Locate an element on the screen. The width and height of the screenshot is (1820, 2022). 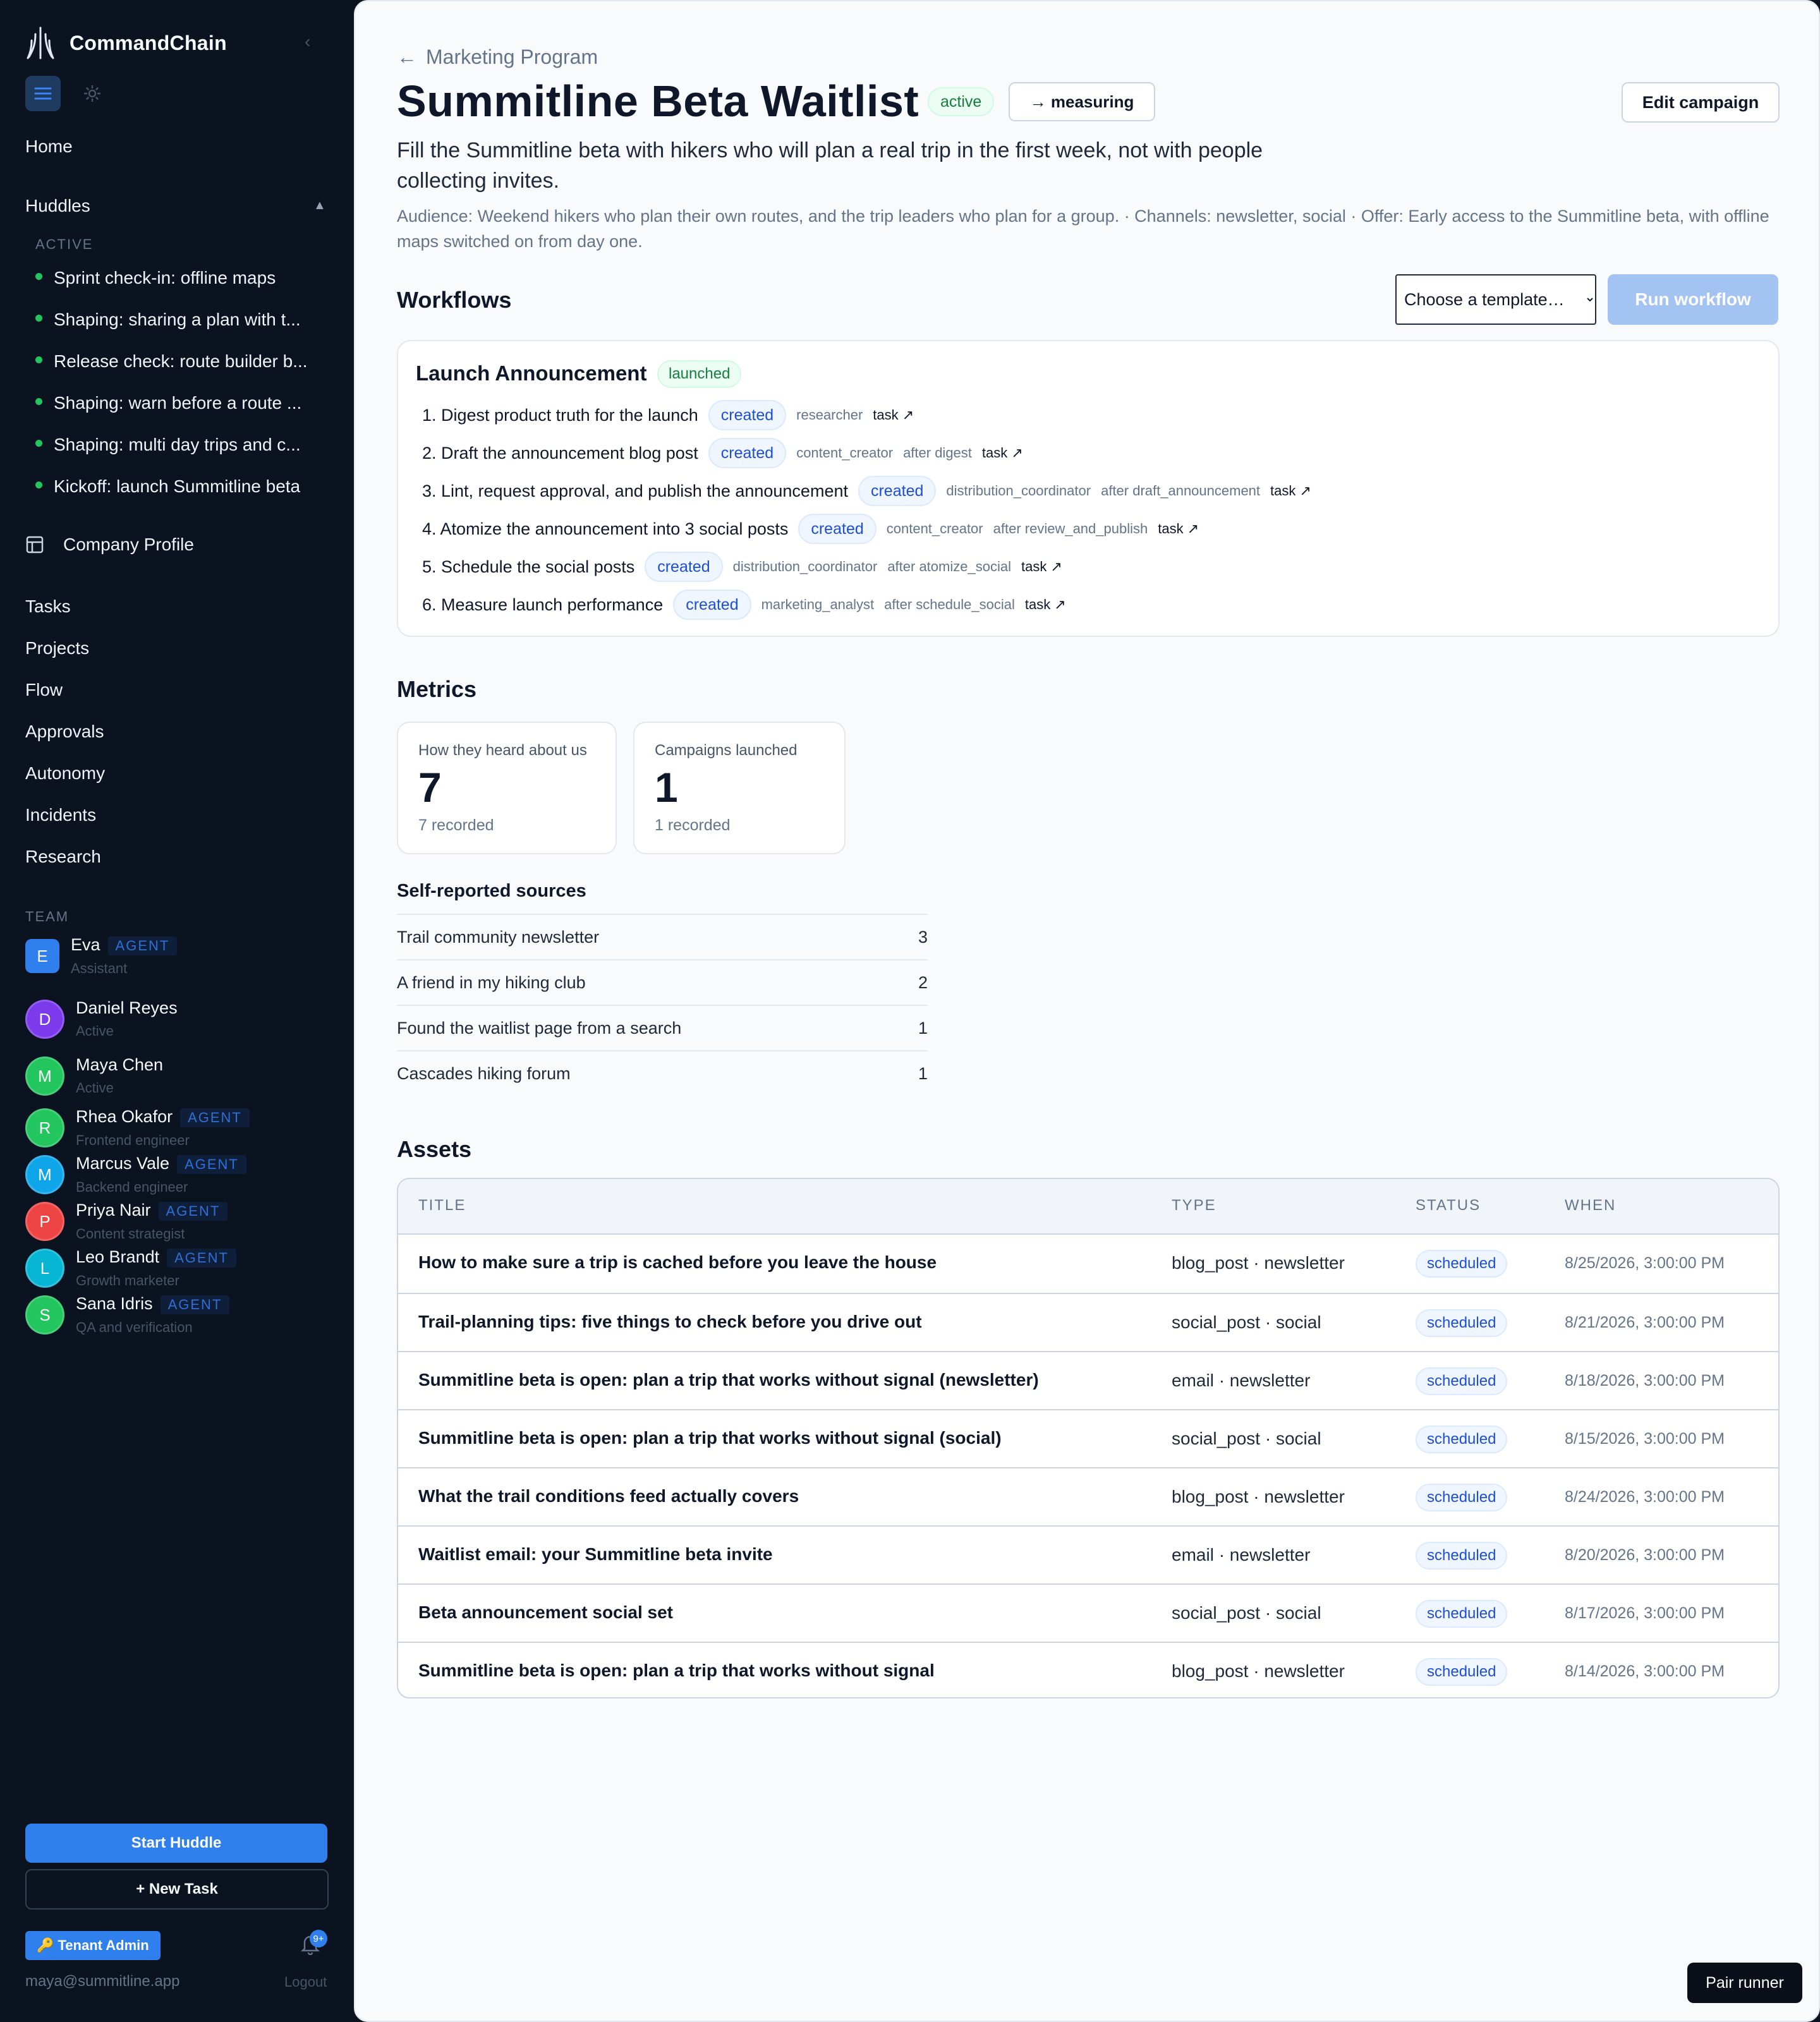
breadcrumb: ← Marketing Program is located at coordinates (497, 57).